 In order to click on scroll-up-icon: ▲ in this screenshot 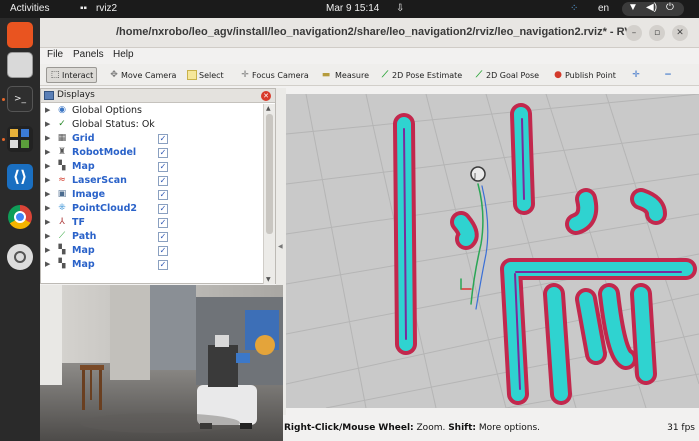, I will do `click(268, 108)`.